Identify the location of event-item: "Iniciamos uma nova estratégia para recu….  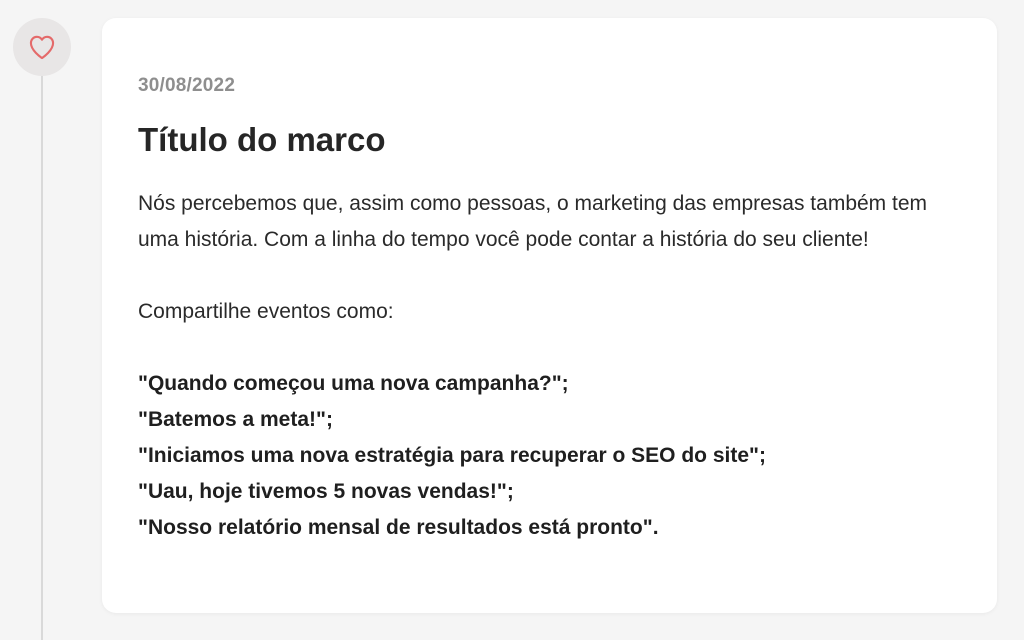
(452, 455).